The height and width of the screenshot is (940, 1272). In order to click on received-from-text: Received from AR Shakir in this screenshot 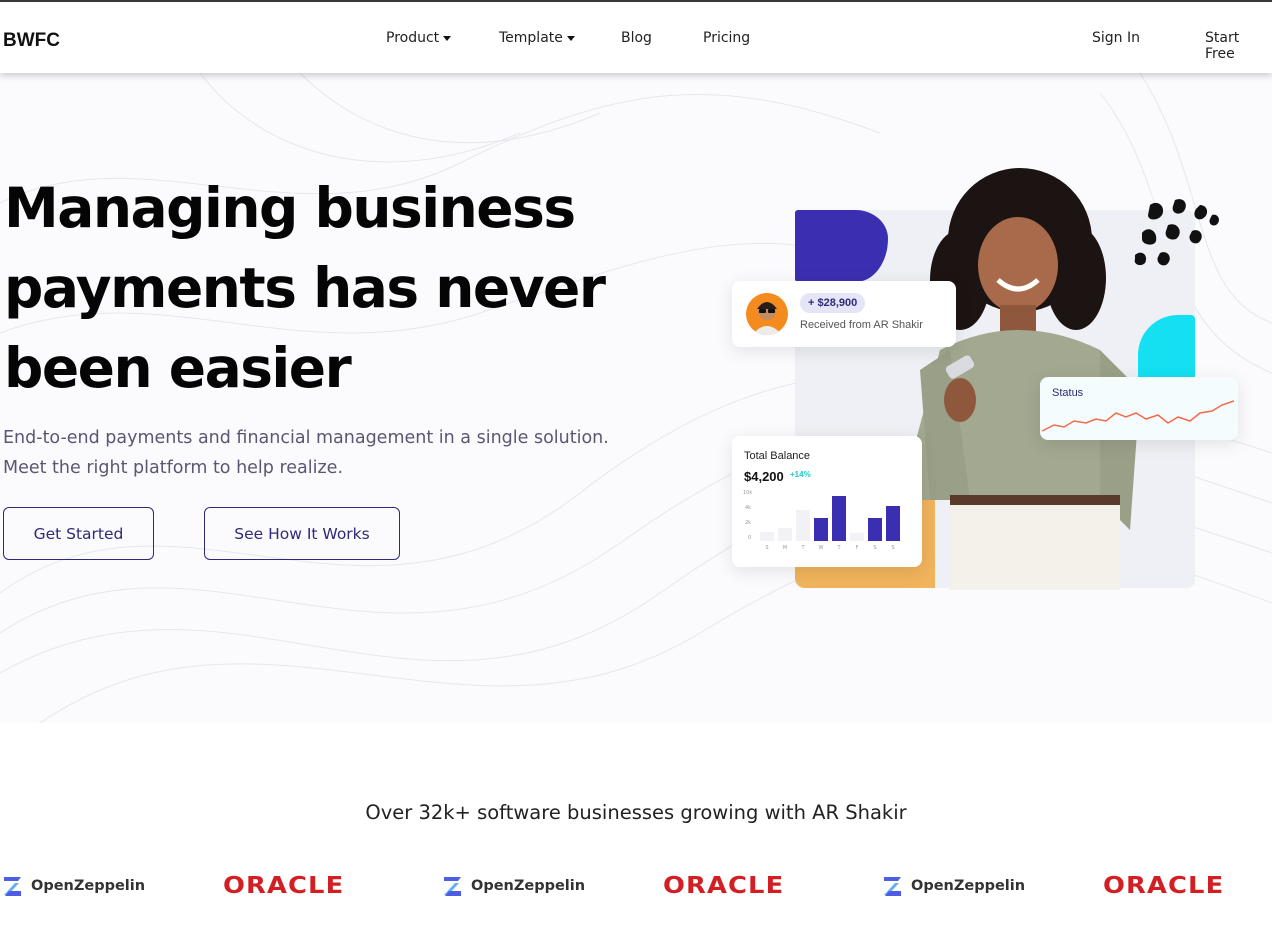, I will do `click(861, 325)`.